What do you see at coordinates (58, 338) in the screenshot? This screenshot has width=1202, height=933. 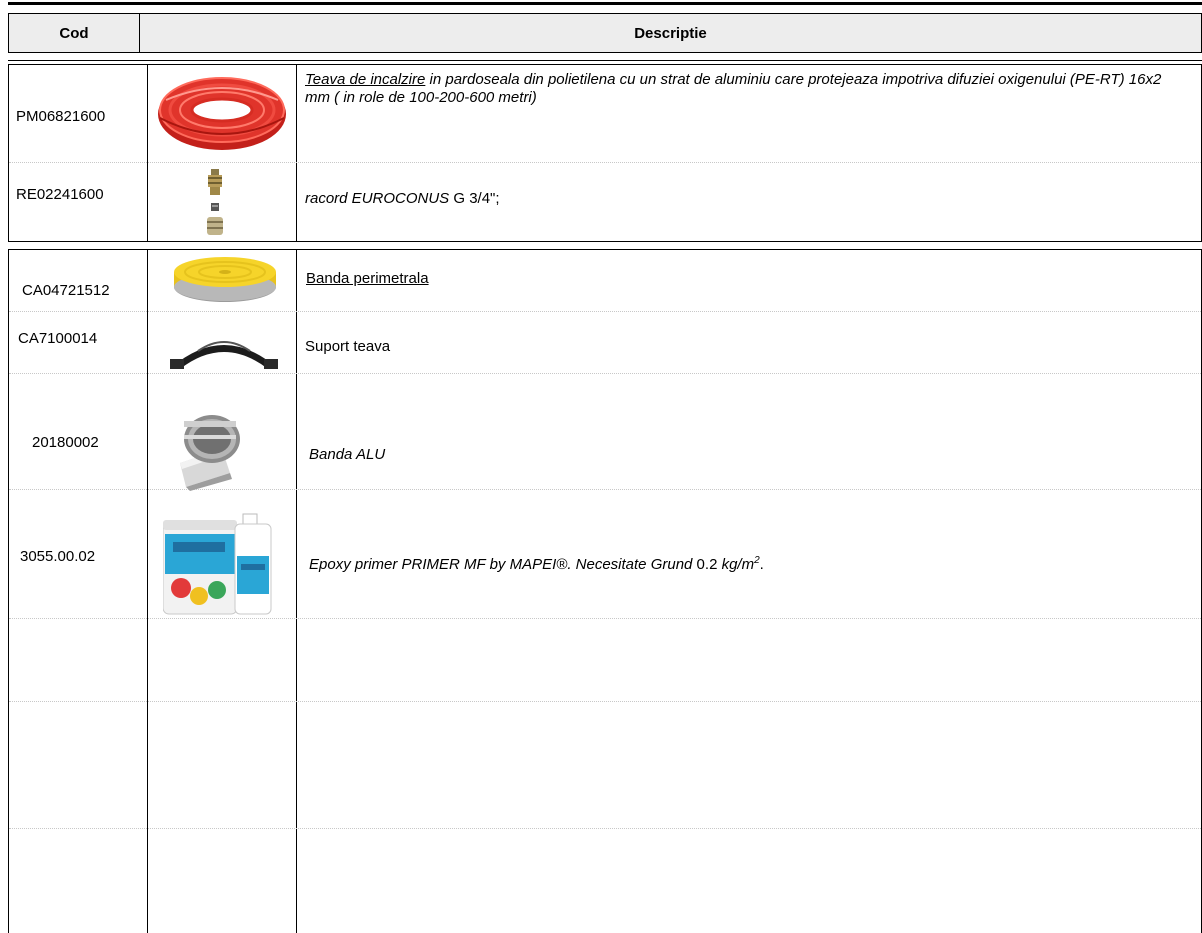 I see `product-code: CA7100014` at bounding box center [58, 338].